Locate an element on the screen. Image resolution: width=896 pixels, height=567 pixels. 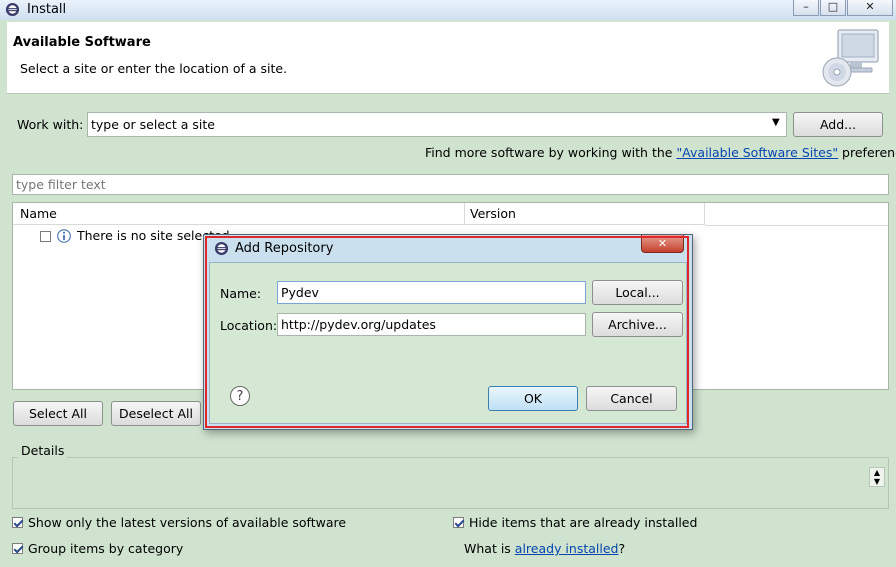
window-title-bar: Install – □ ✕ is located at coordinates (448, 10).